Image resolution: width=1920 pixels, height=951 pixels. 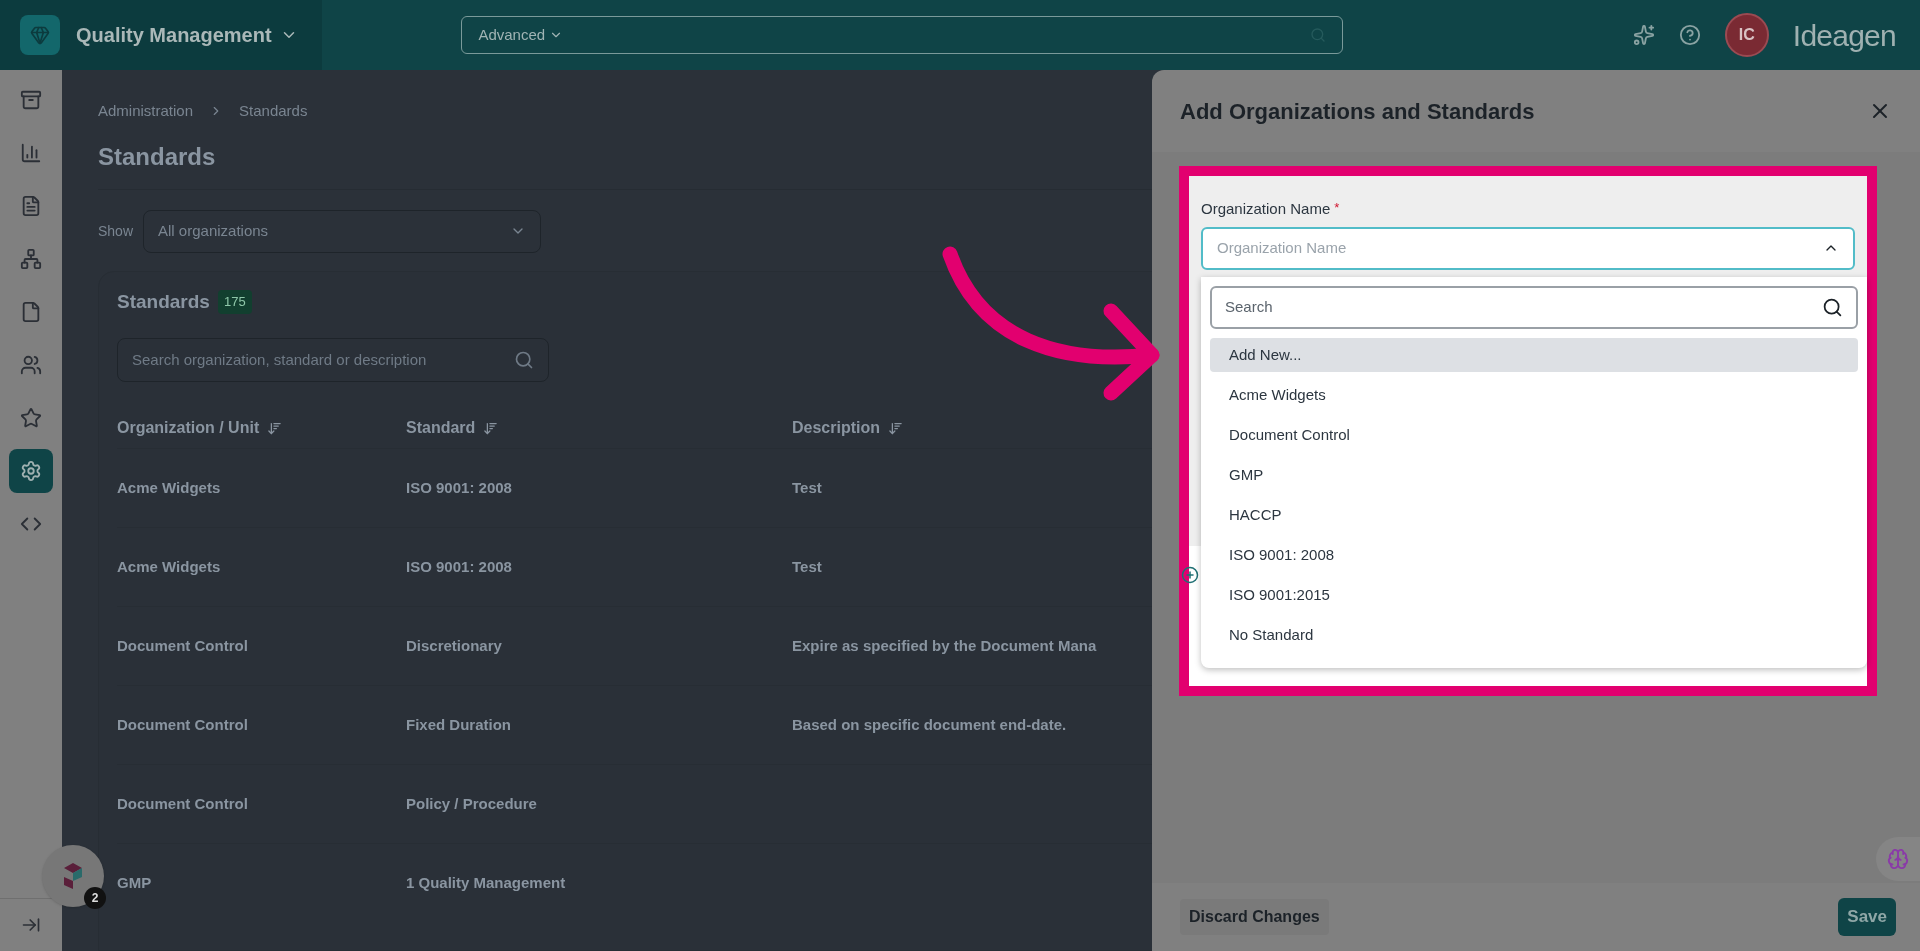 I want to click on dropdown-option: ISO 9001: 2008, so click(x=1534, y=555).